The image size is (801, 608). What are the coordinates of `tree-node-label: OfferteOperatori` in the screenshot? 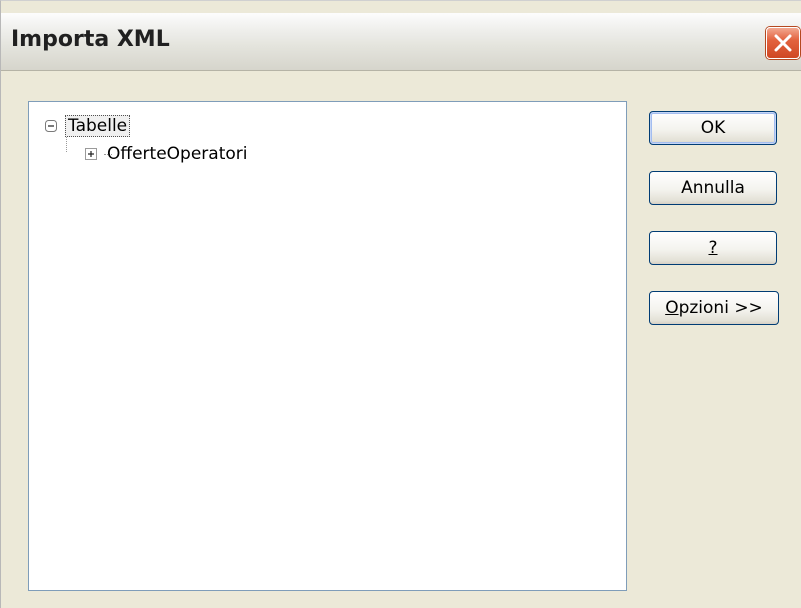 It's located at (177, 154).